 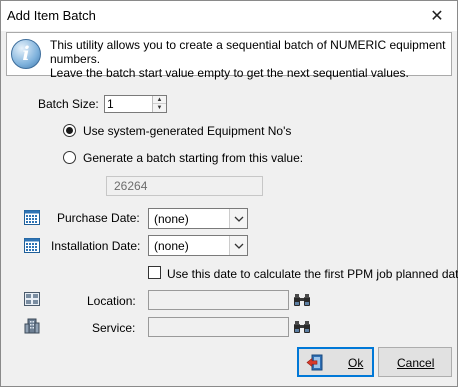 What do you see at coordinates (335, 362) in the screenshot?
I see `ok-button: Ok` at bounding box center [335, 362].